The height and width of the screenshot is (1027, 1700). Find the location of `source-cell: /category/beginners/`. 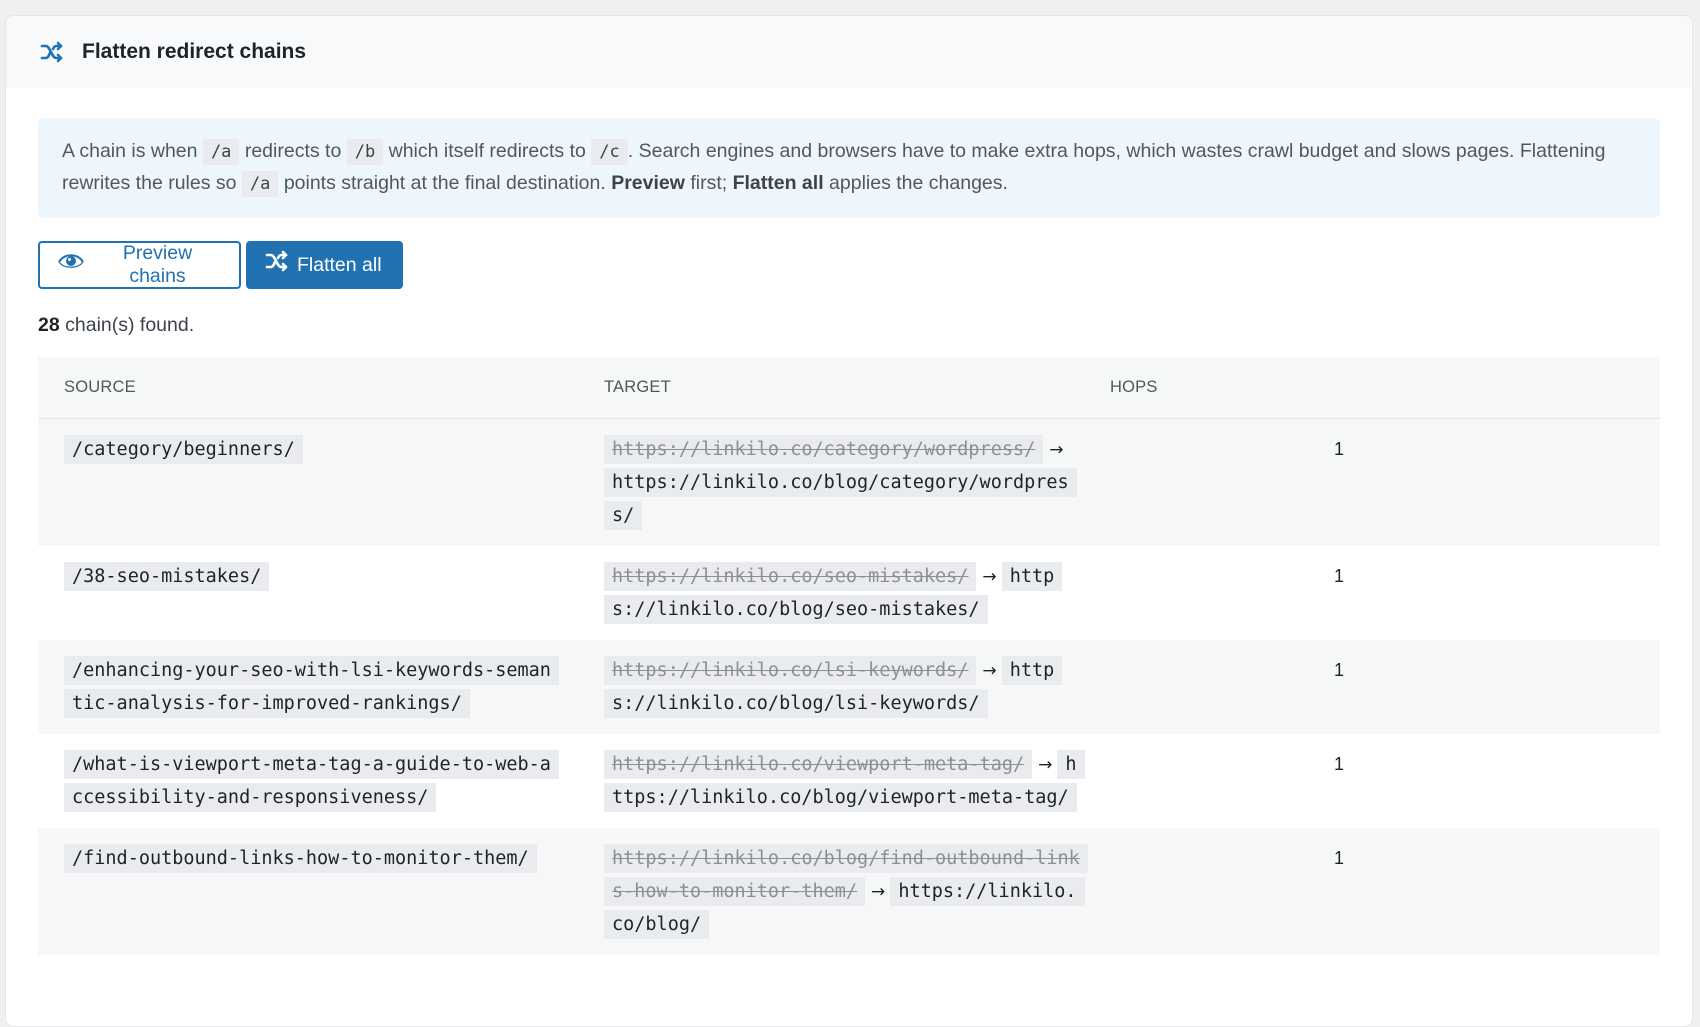

source-cell: /category/beginners/ is located at coordinates (308, 482).